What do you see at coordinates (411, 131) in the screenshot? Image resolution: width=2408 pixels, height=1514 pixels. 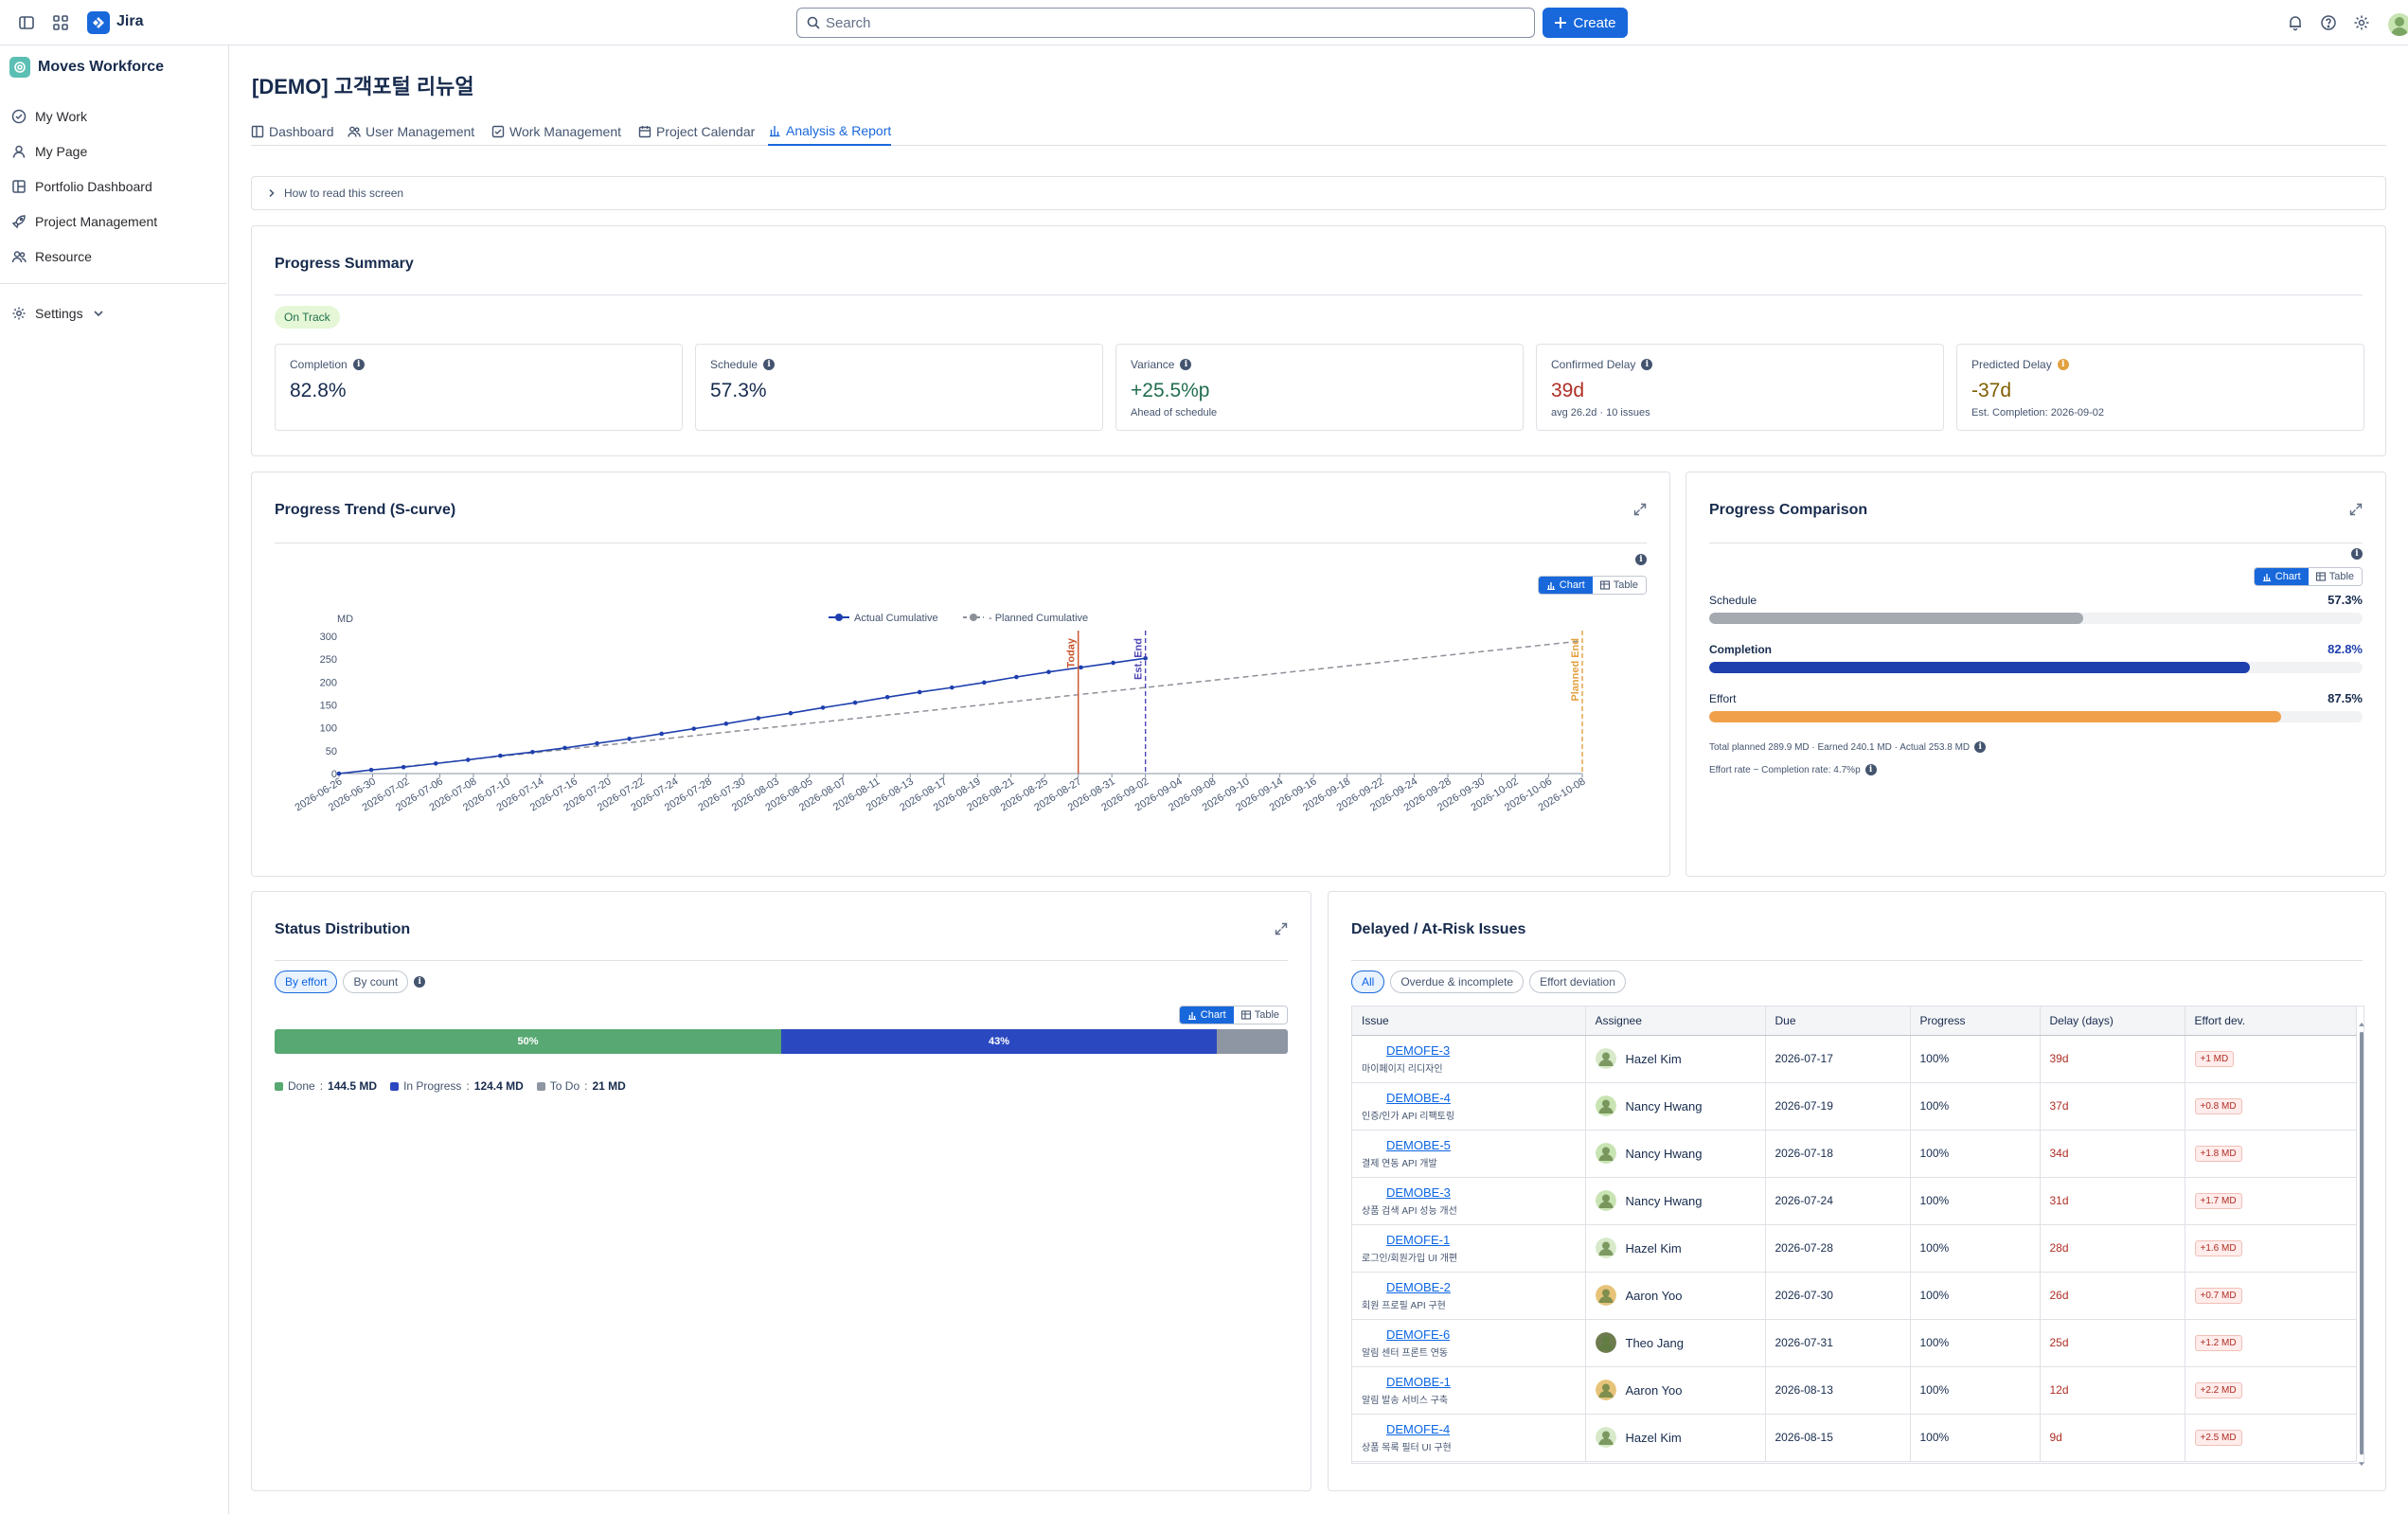 I see `tab-user-management: User Management` at bounding box center [411, 131].